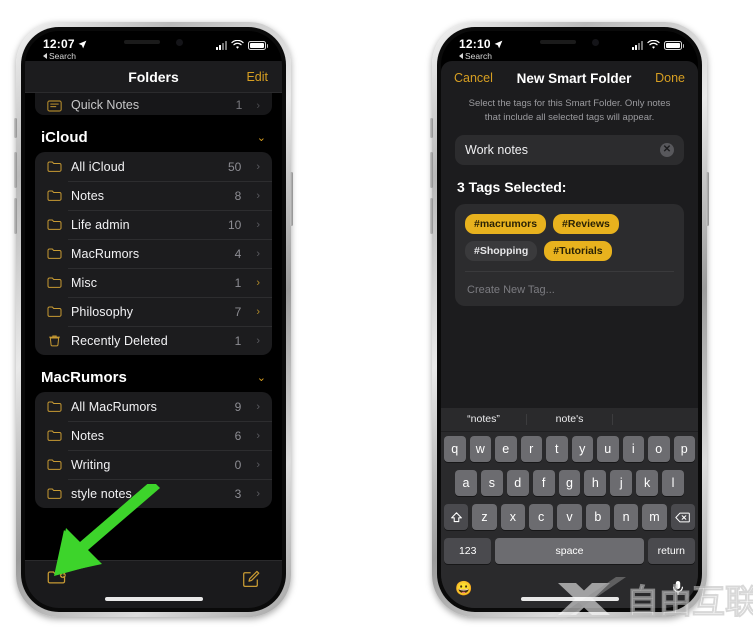  Describe the element at coordinates (153, 464) in the screenshot. I see `table-row: Writing 0 ›` at that location.